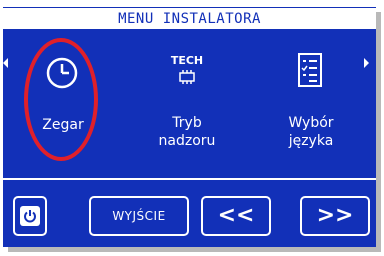 The width and height of the screenshot is (384, 256). Describe the element at coordinates (310, 70) in the screenshot. I see `checklist-icon` at that location.